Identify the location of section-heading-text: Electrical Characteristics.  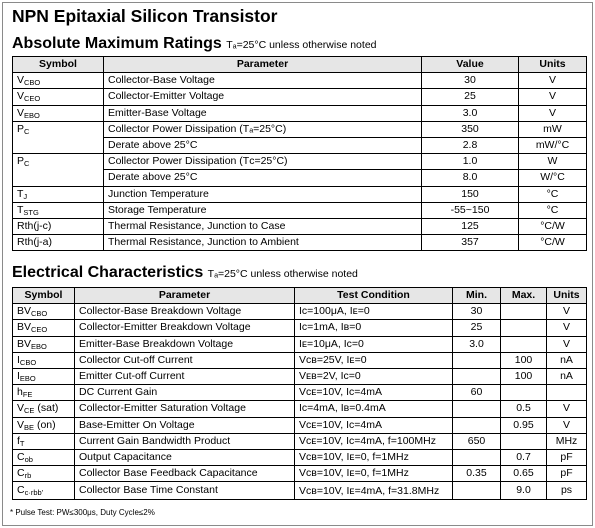
(108, 272).